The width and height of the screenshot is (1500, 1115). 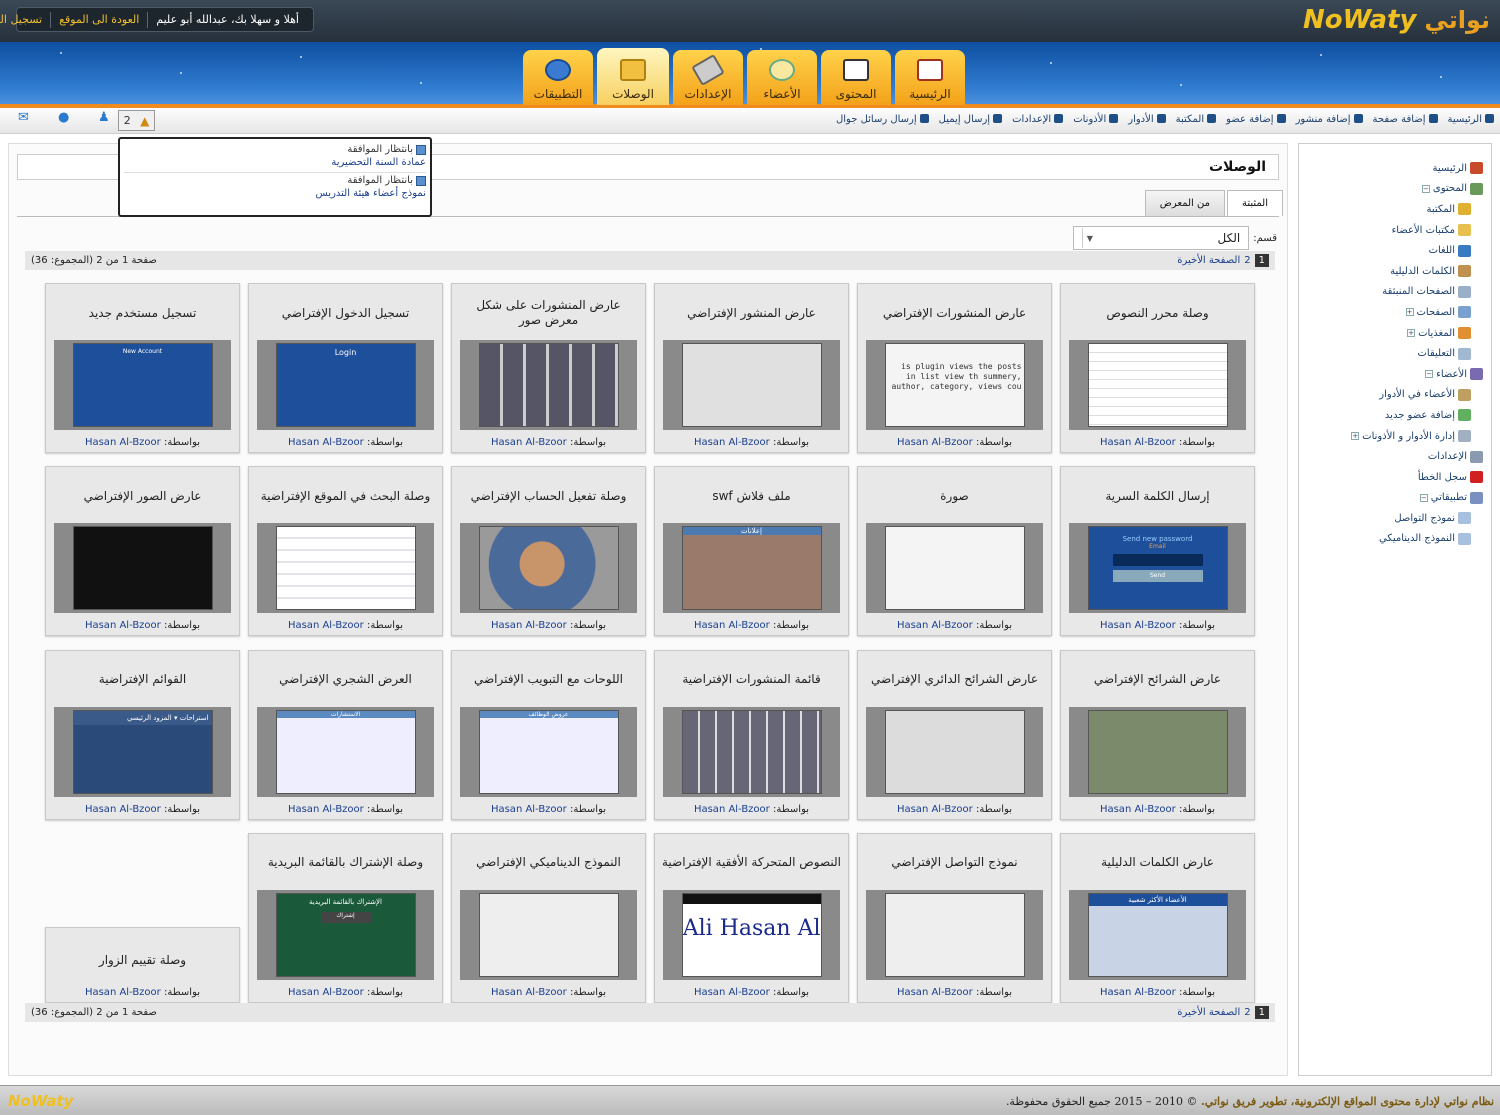 What do you see at coordinates (65, 117) in the screenshot?
I see `chat-icon: ●` at bounding box center [65, 117].